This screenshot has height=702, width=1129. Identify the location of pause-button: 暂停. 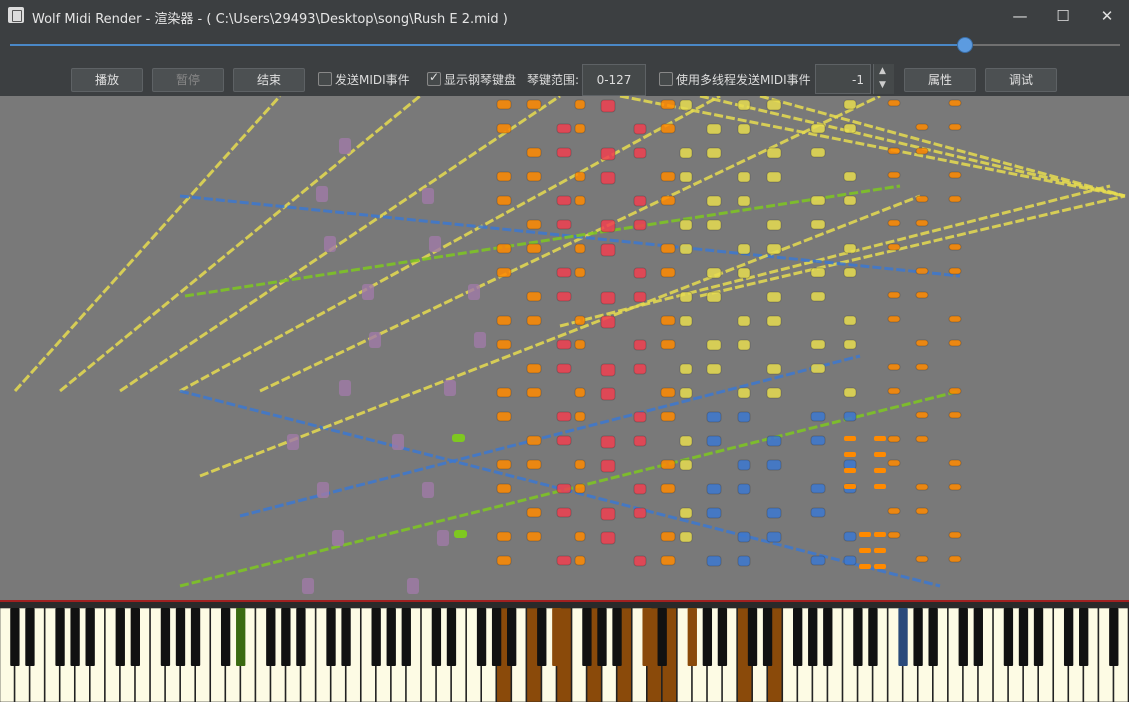
(188, 80).